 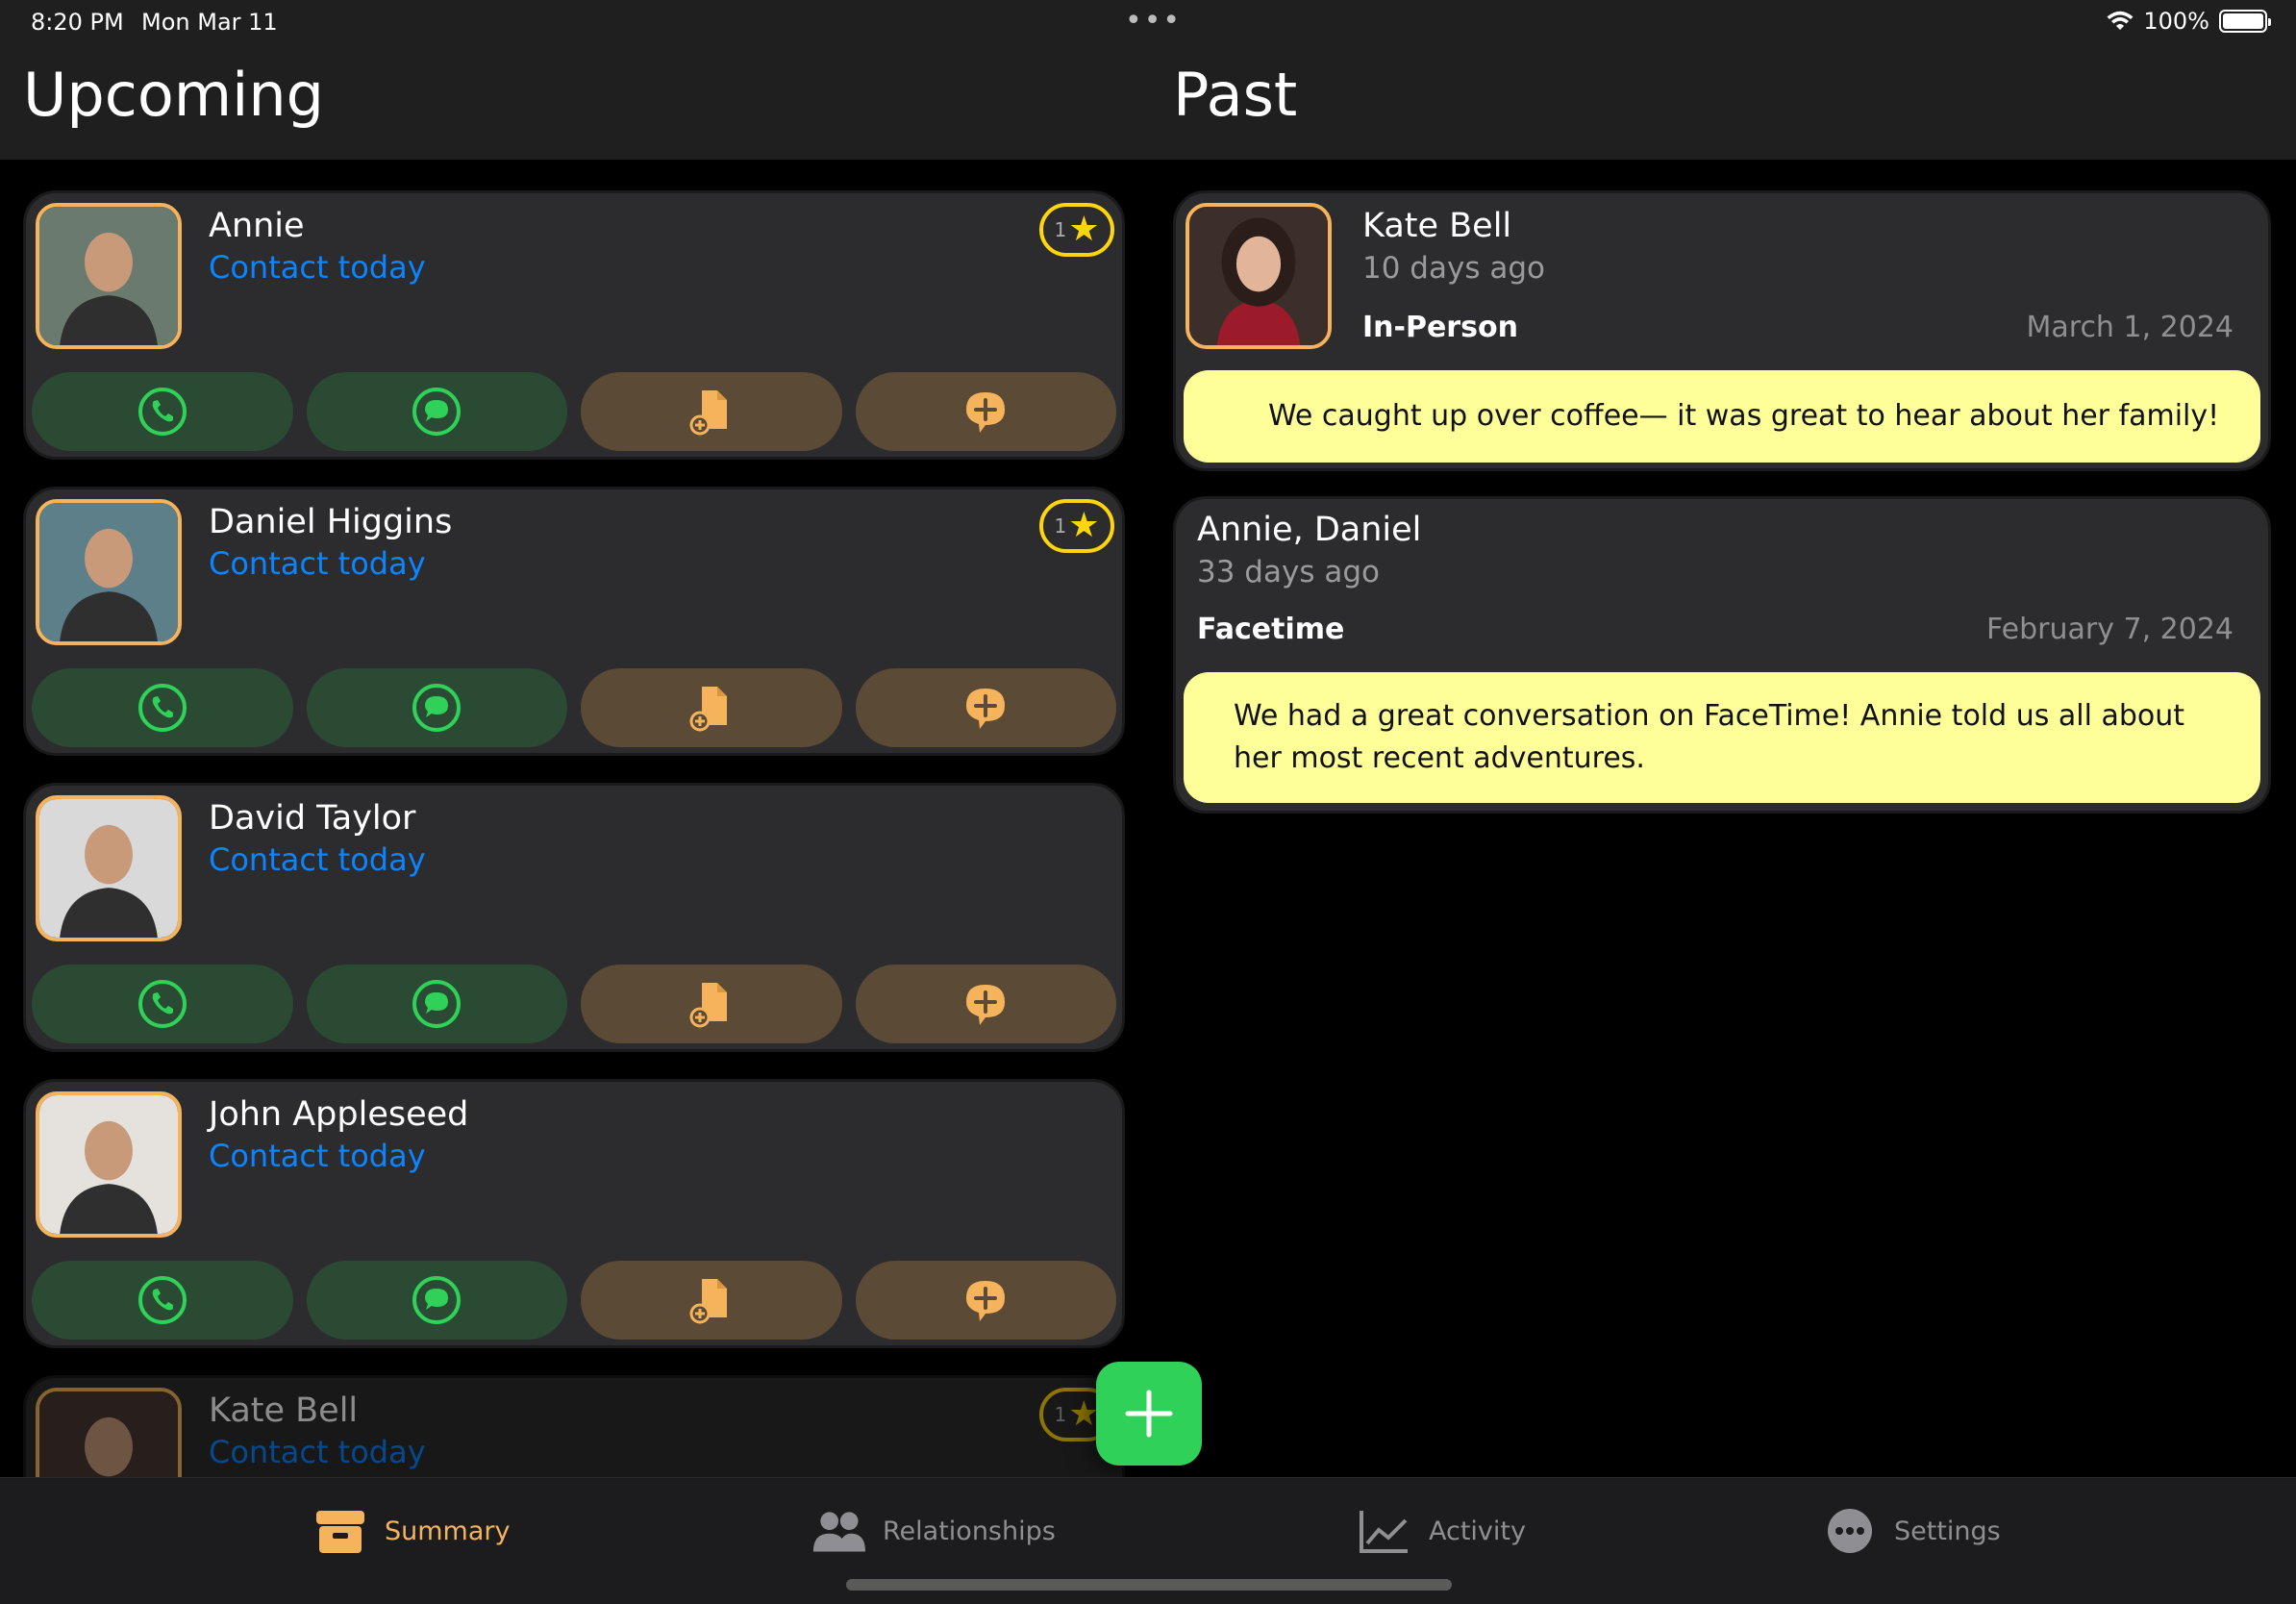 I want to click on contact-card: John Appleseed Contact today, so click(x=574, y=1213).